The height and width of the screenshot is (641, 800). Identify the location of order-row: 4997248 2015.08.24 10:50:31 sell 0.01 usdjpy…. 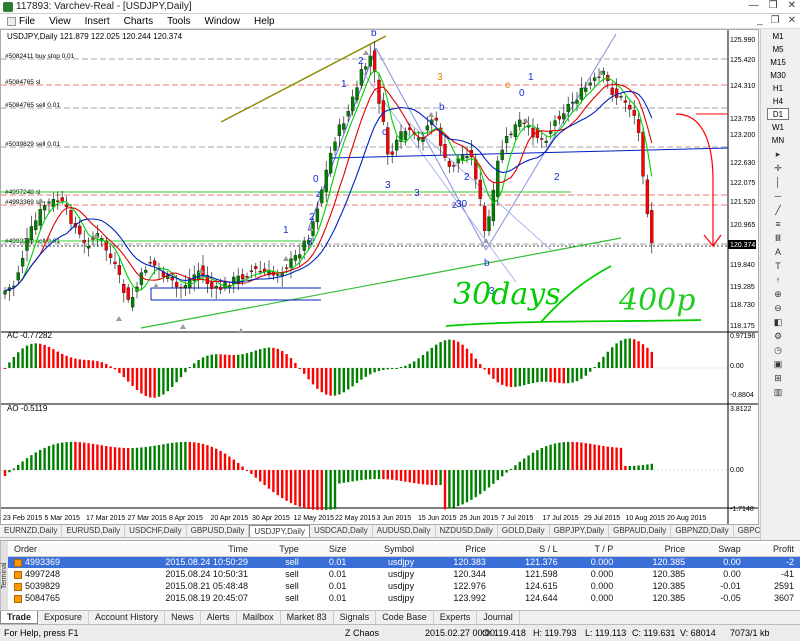
(404, 574).